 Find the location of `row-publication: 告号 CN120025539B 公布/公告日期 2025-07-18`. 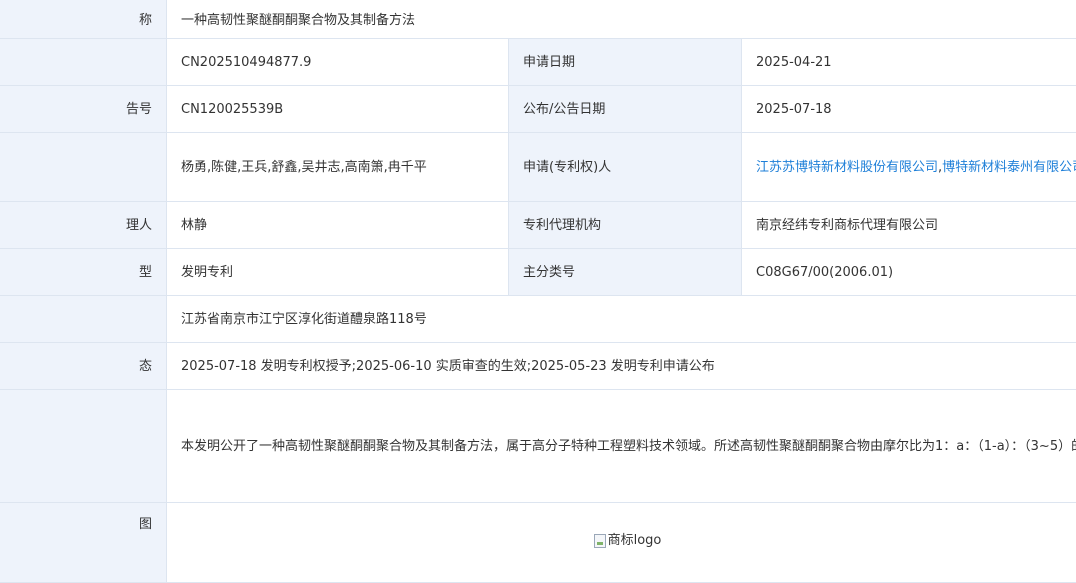

row-publication: 告号 CN120025539B 公布/公告日期 2025-07-18 is located at coordinates (538, 109).